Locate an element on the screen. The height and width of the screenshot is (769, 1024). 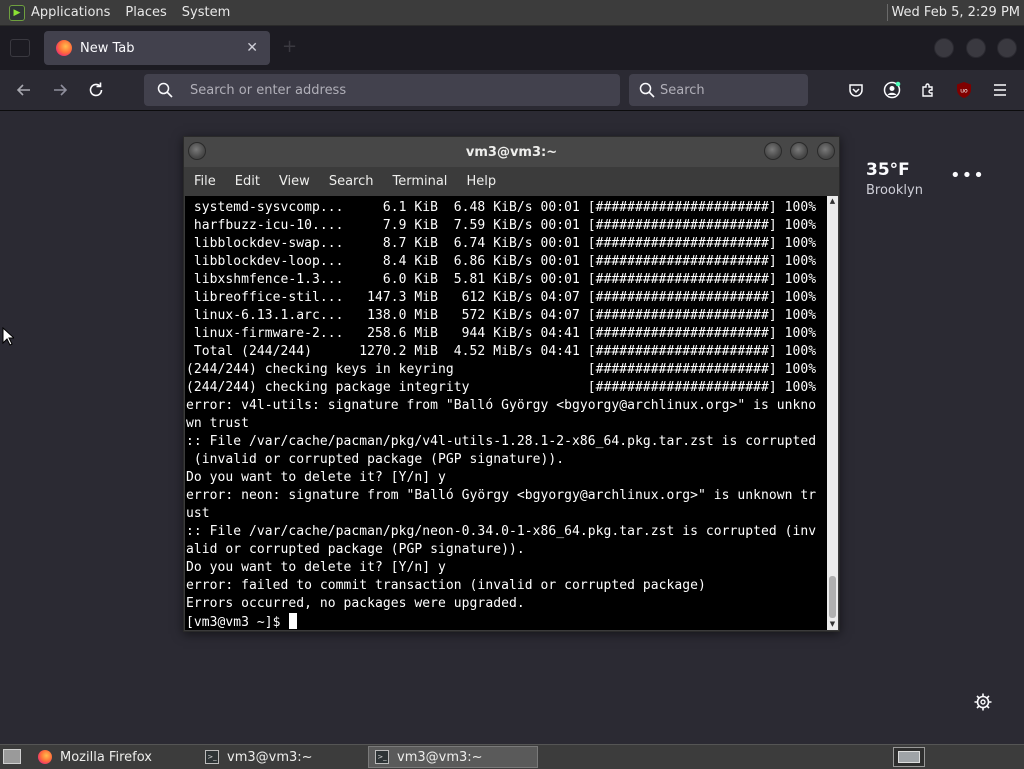
workspace-switcher is located at coordinates (909, 757).